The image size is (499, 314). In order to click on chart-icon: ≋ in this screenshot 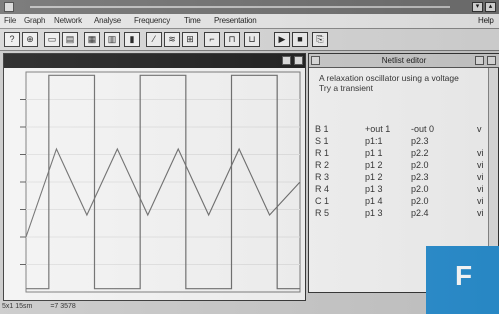, I will do `click(172, 39)`.